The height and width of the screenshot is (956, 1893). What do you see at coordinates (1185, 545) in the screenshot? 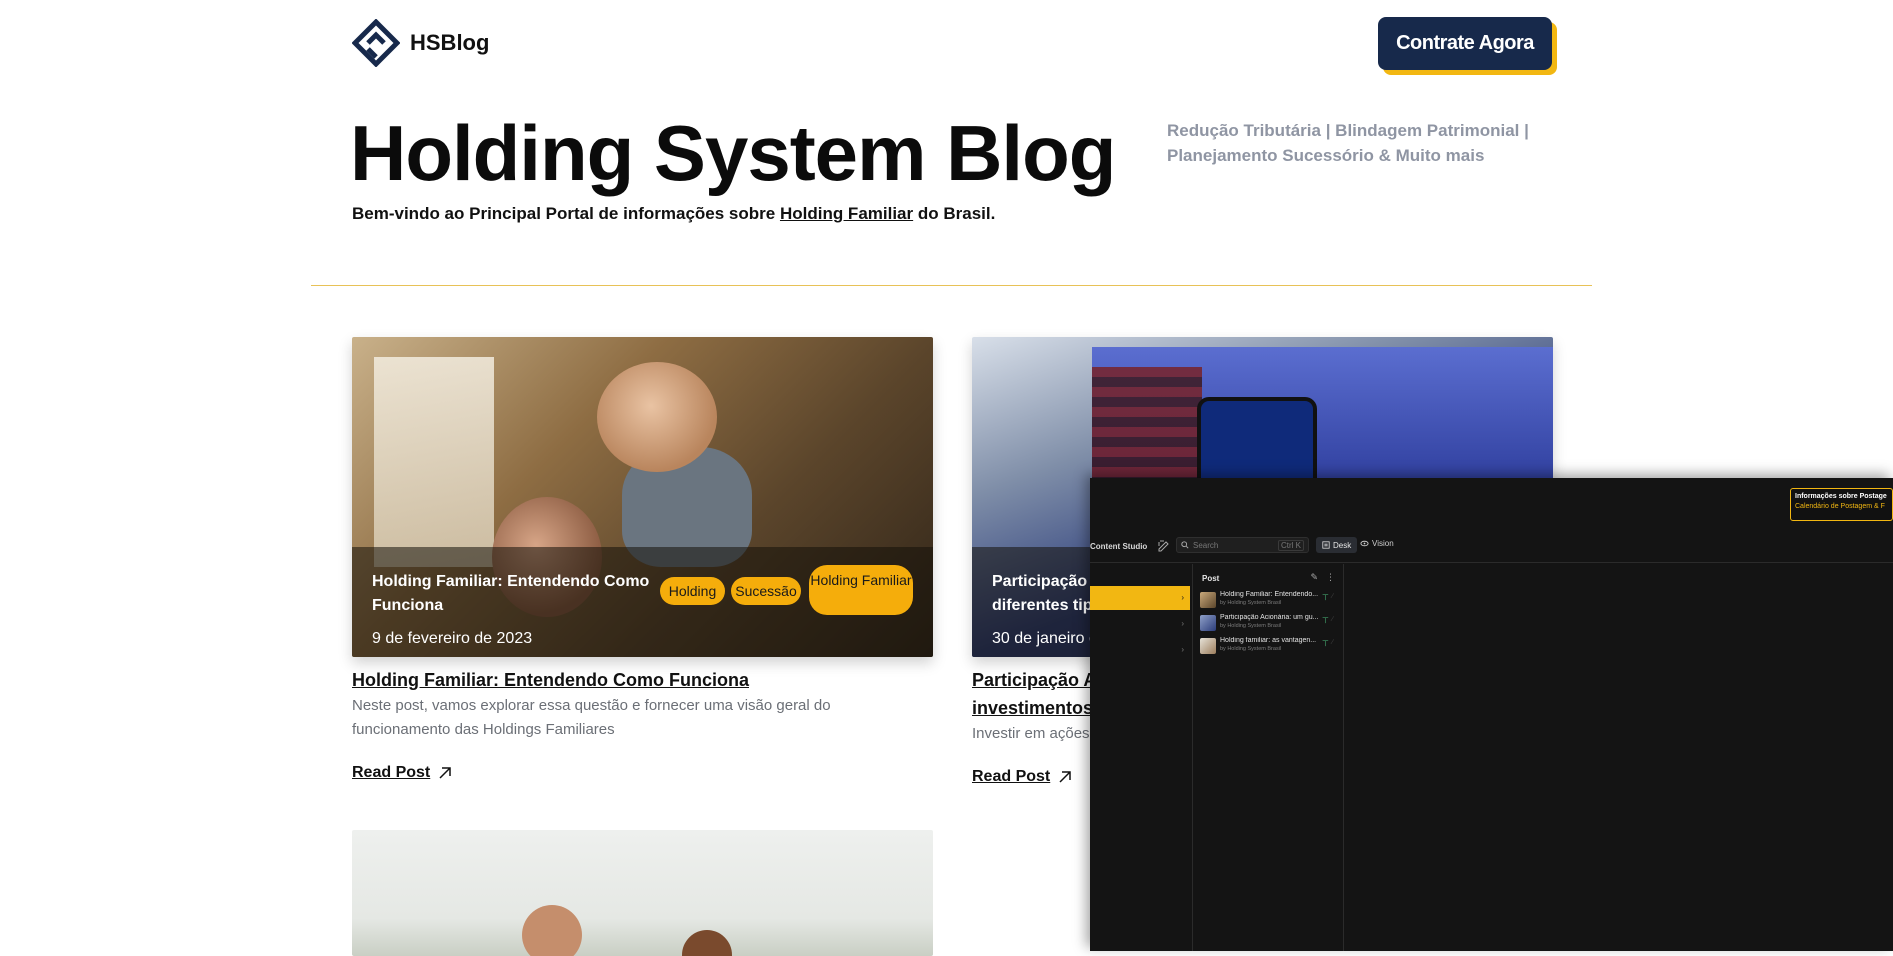
I see `search-icon` at bounding box center [1185, 545].